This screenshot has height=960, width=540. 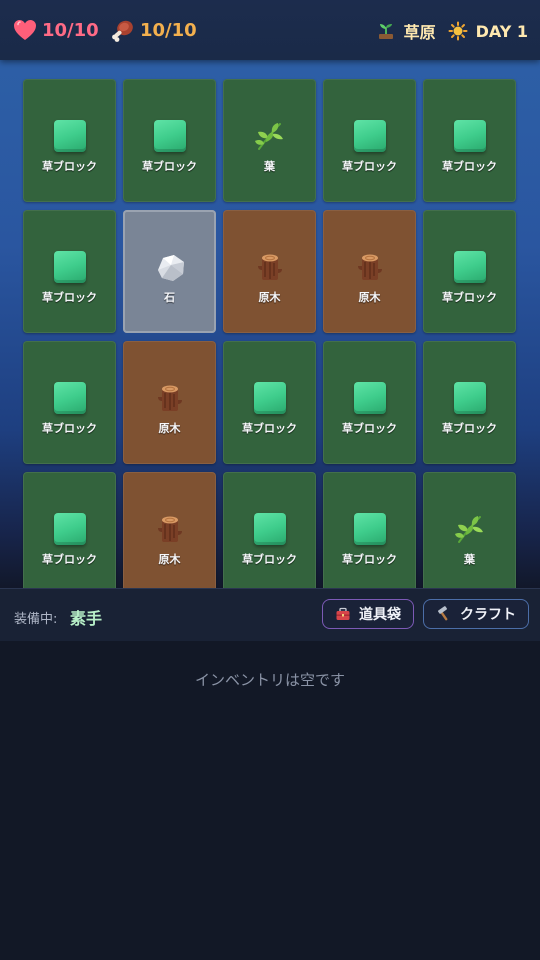 What do you see at coordinates (25, 30) in the screenshot?
I see `heart-icon` at bounding box center [25, 30].